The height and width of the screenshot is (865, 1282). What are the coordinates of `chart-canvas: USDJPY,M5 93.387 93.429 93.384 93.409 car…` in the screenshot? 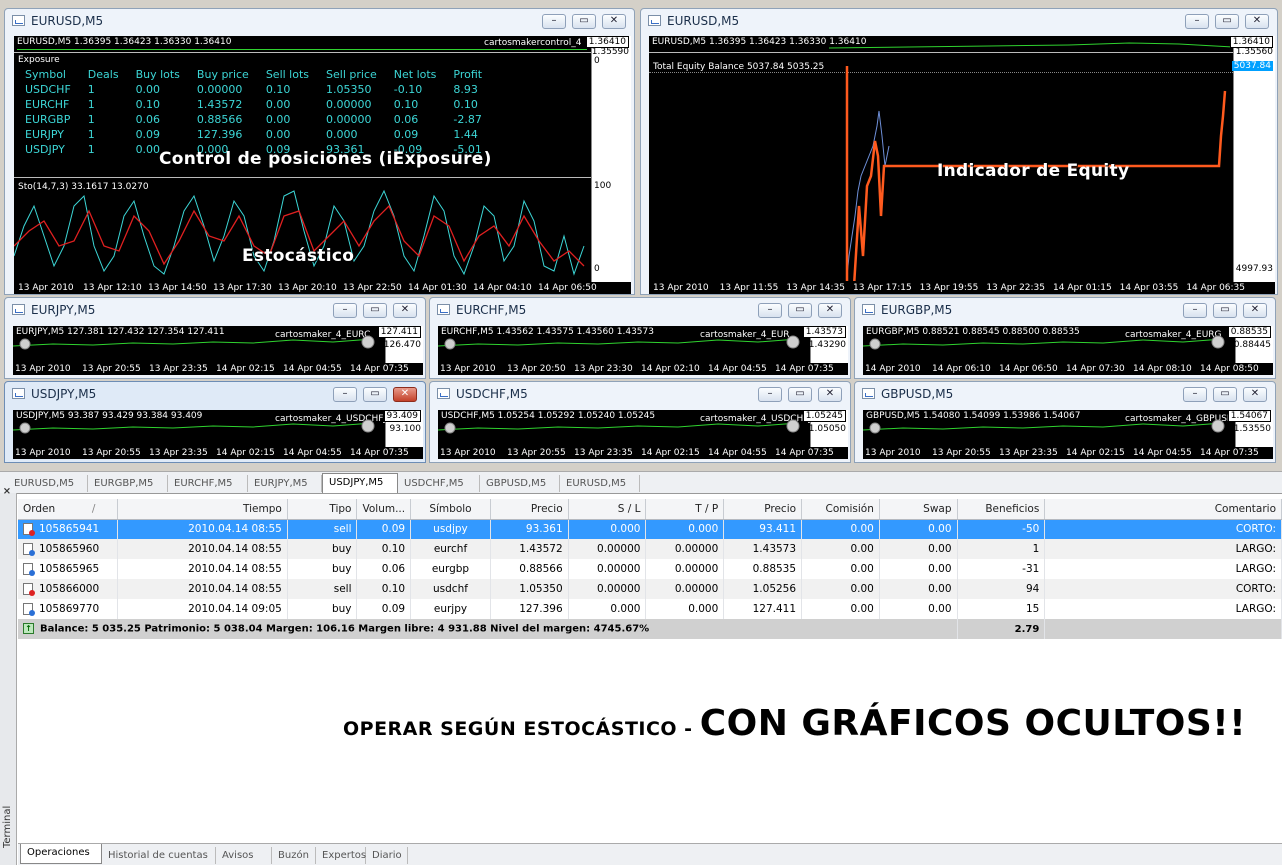 It's located at (218, 434).